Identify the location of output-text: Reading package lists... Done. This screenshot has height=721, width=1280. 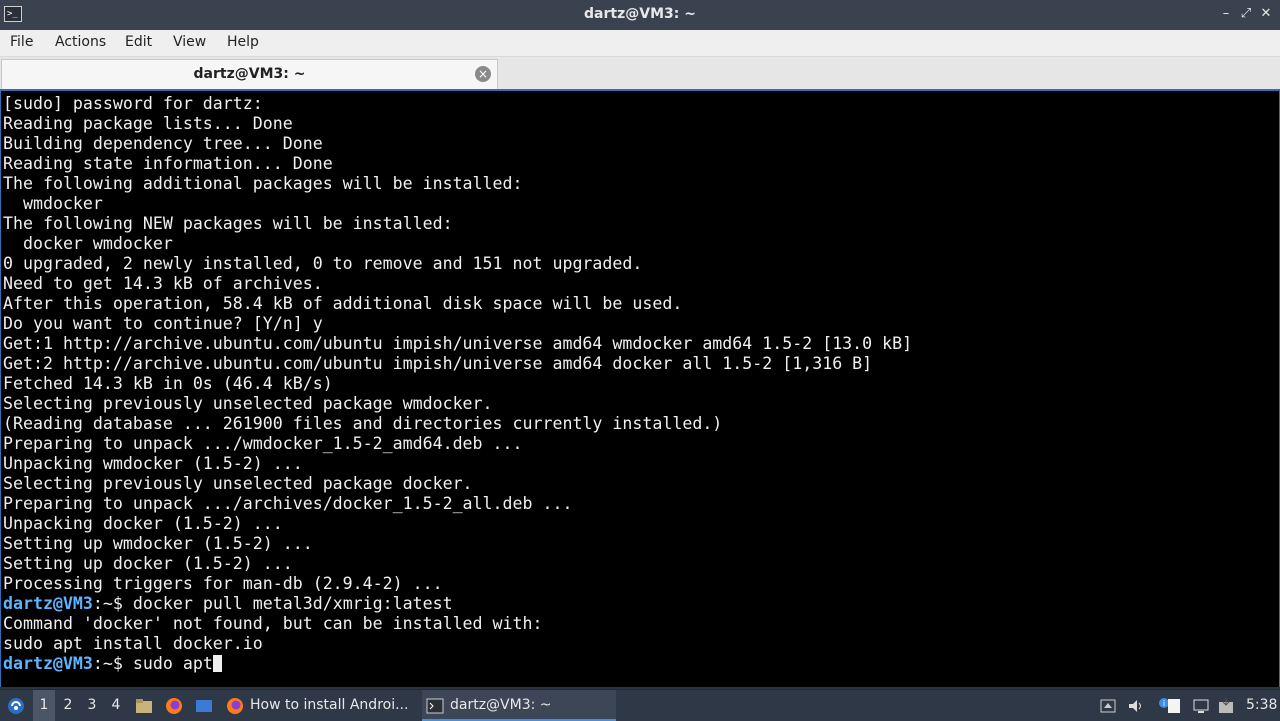
(148, 123).